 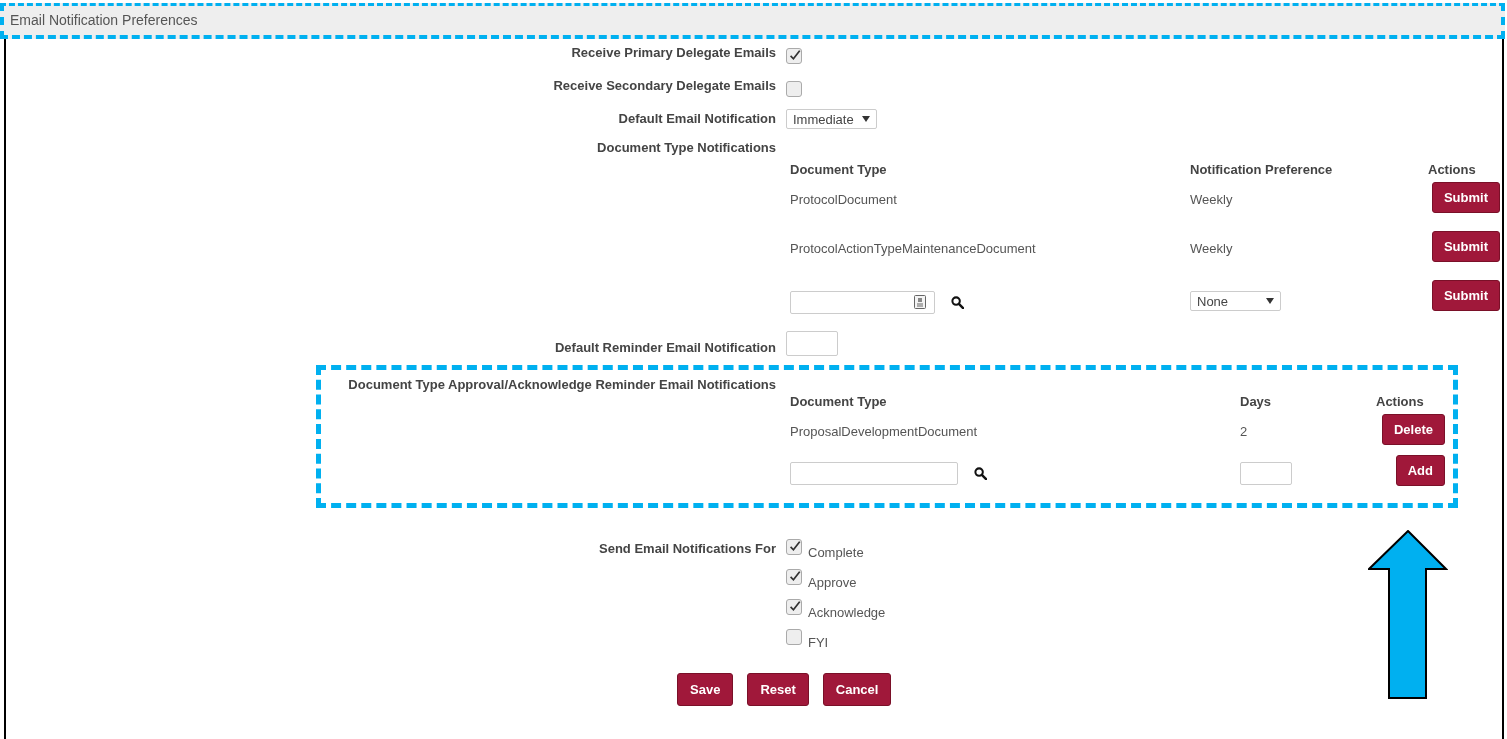 What do you see at coordinates (1256, 402) in the screenshot?
I see `column-header: Days` at bounding box center [1256, 402].